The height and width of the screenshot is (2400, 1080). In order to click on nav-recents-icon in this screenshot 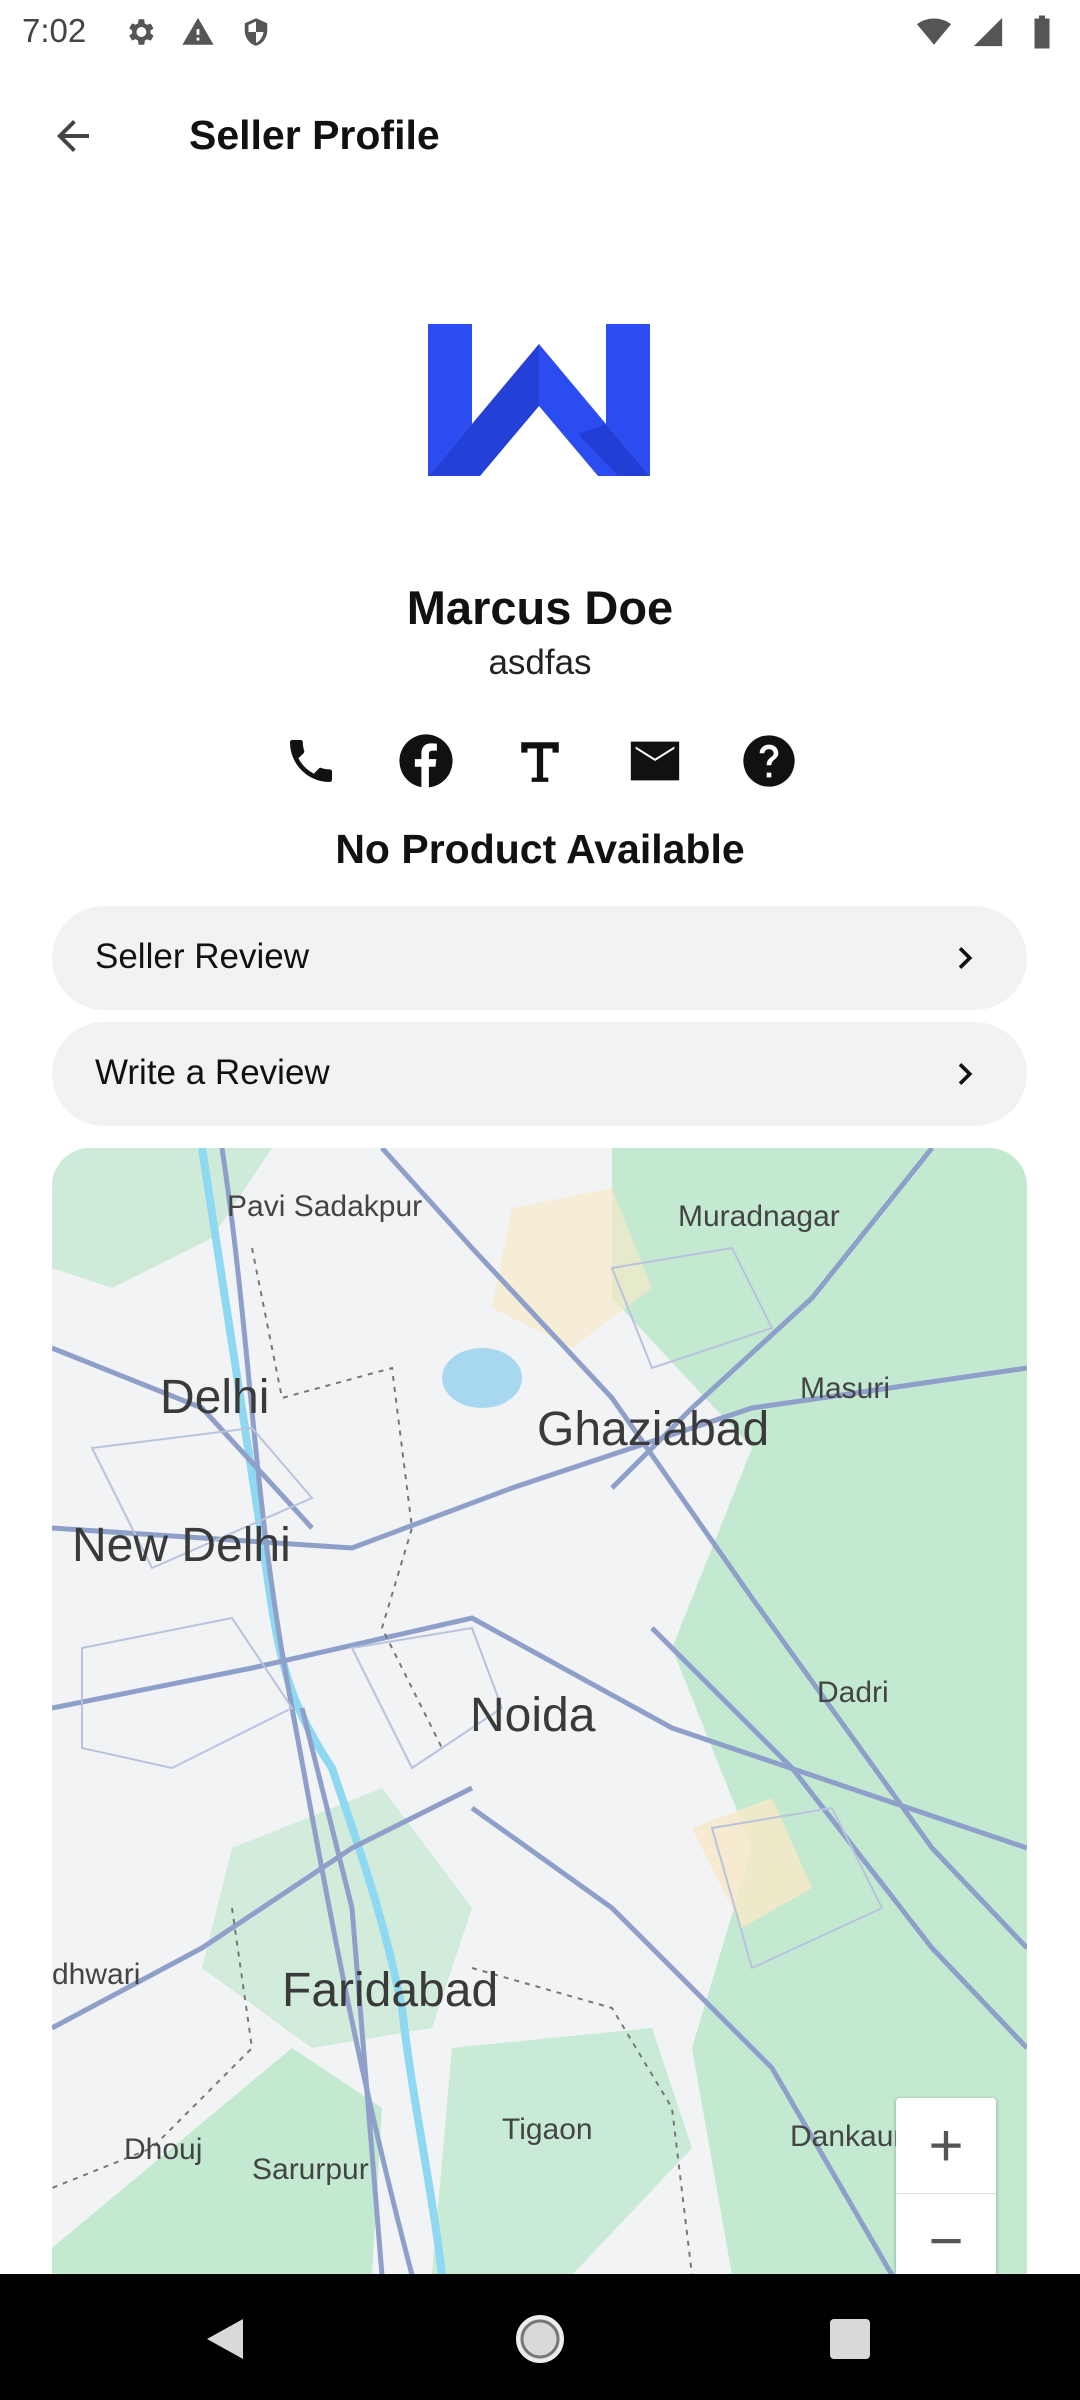, I will do `click(850, 2339)`.